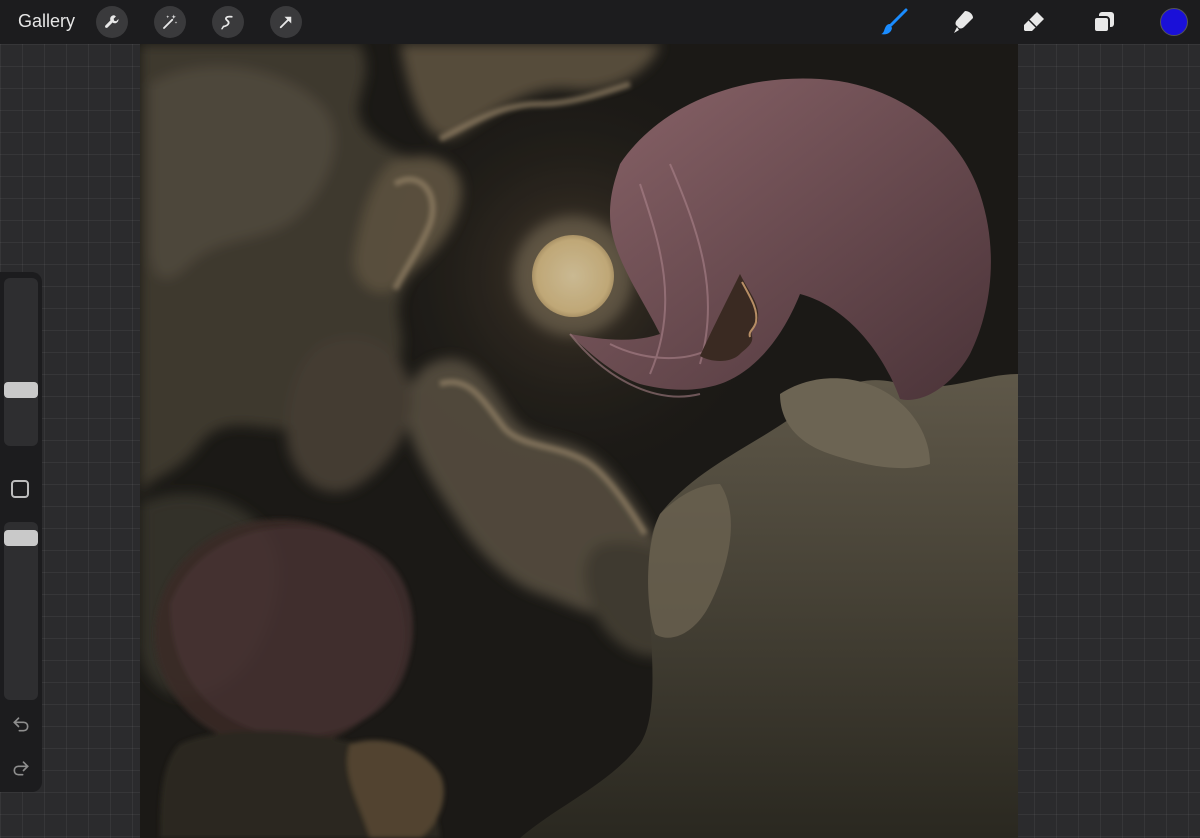 The image size is (1200, 838). I want to click on redo-icon, so click(21, 768).